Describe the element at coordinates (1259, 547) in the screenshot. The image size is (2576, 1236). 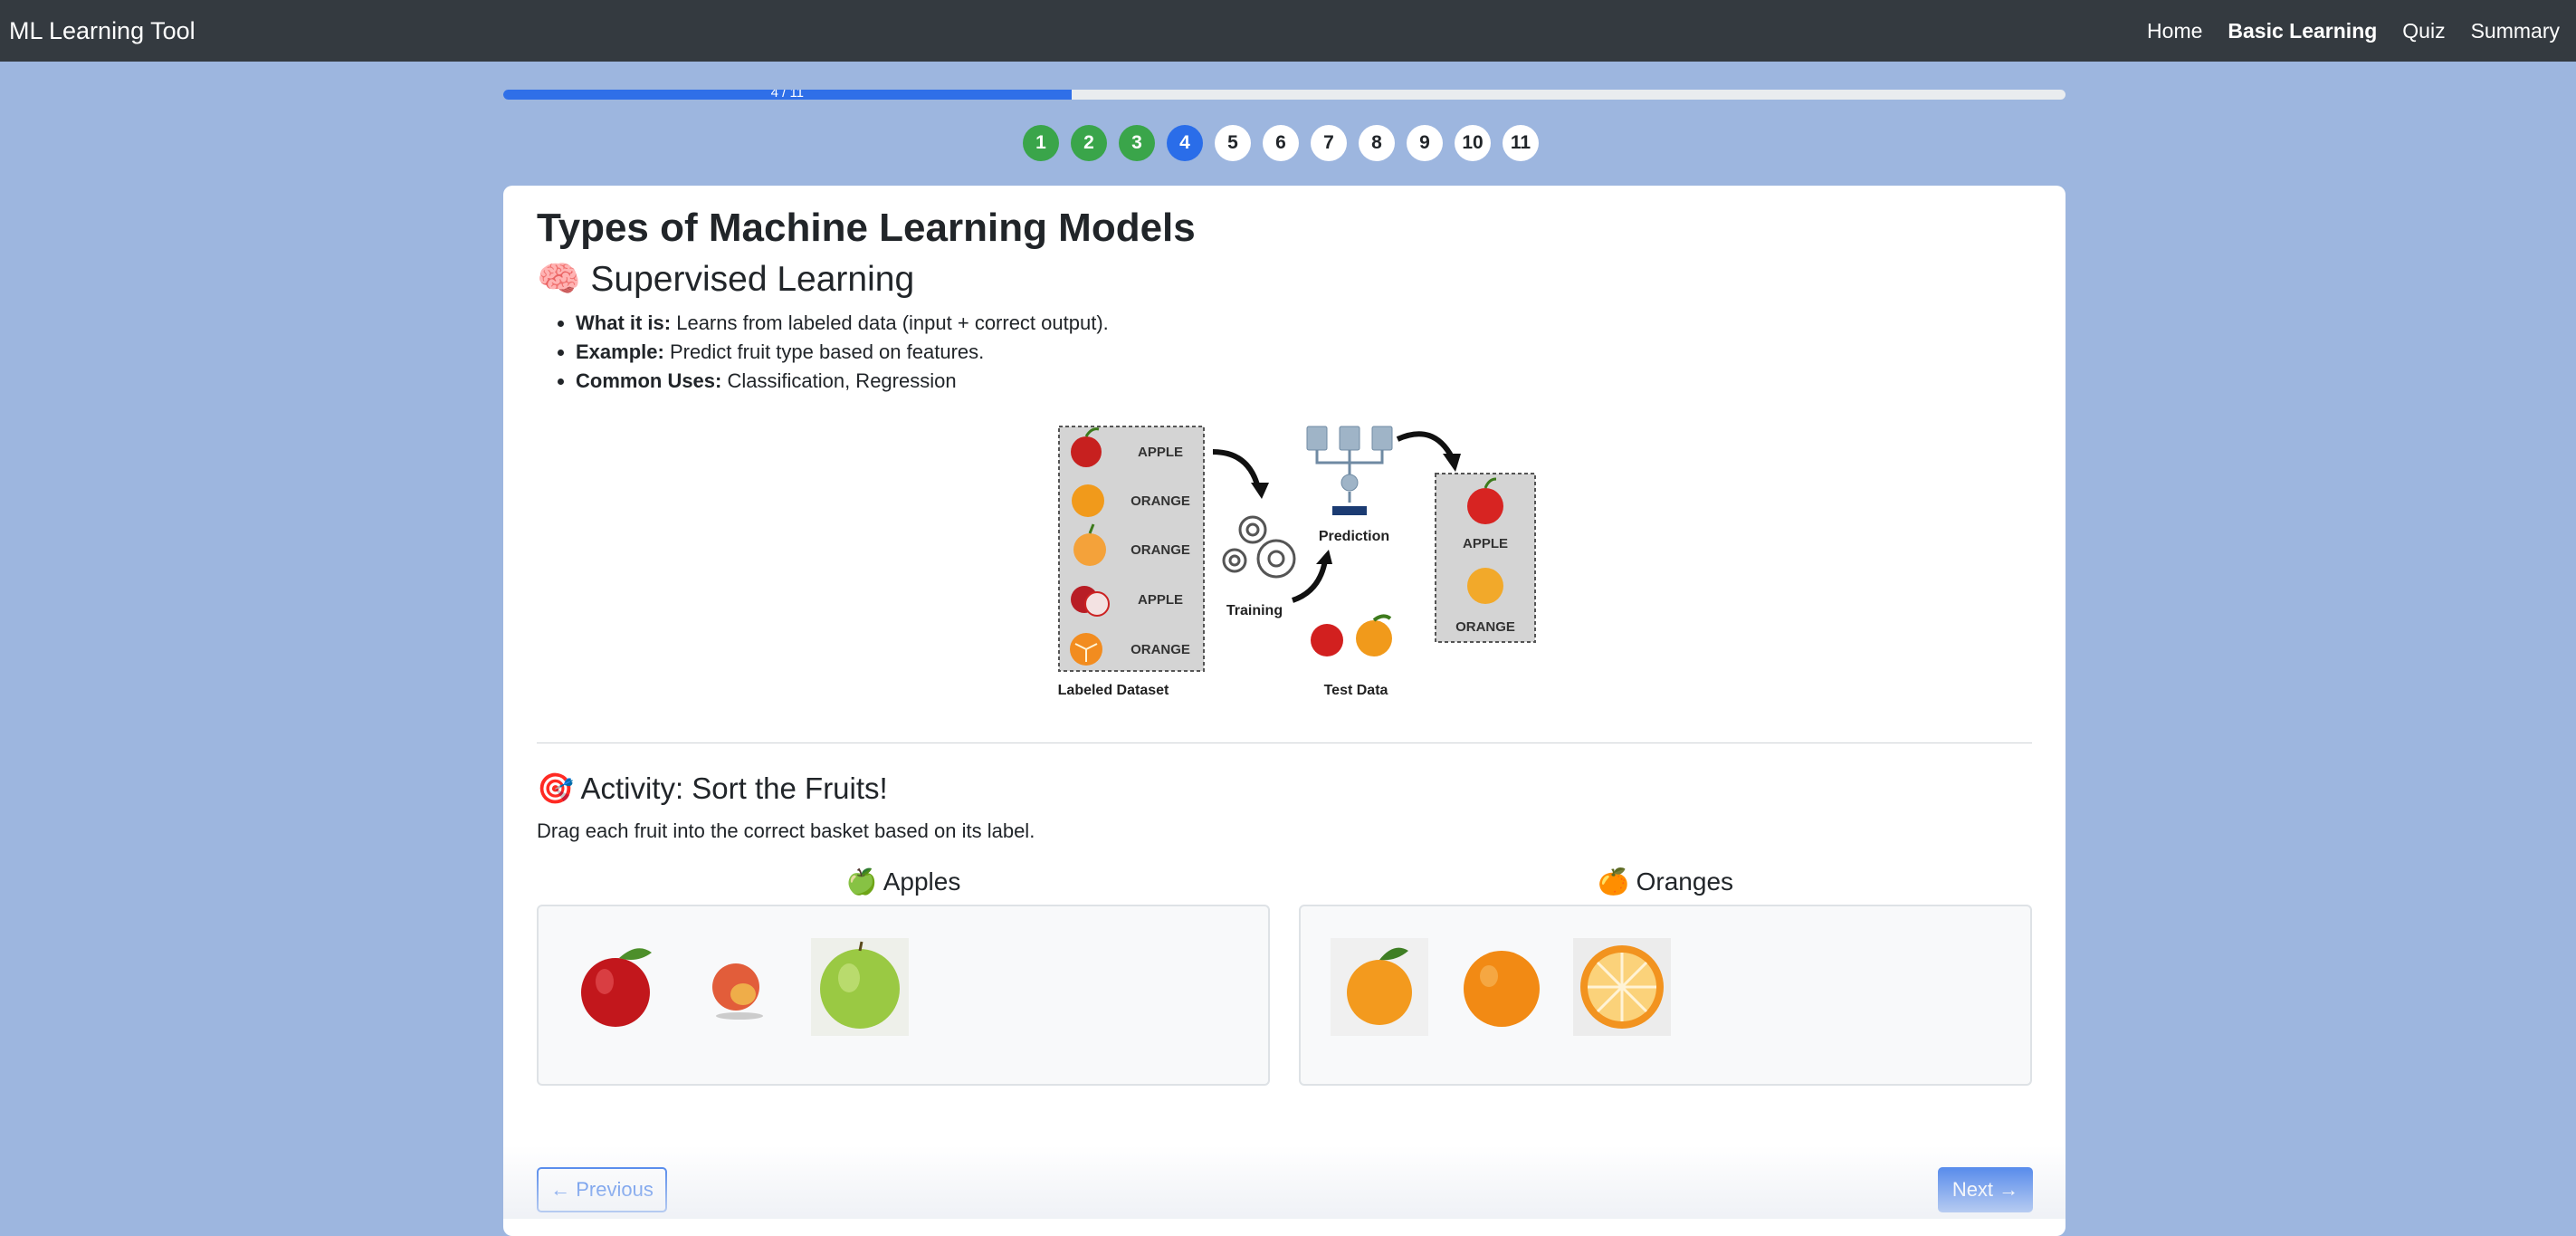
I see `gears-icon` at that location.